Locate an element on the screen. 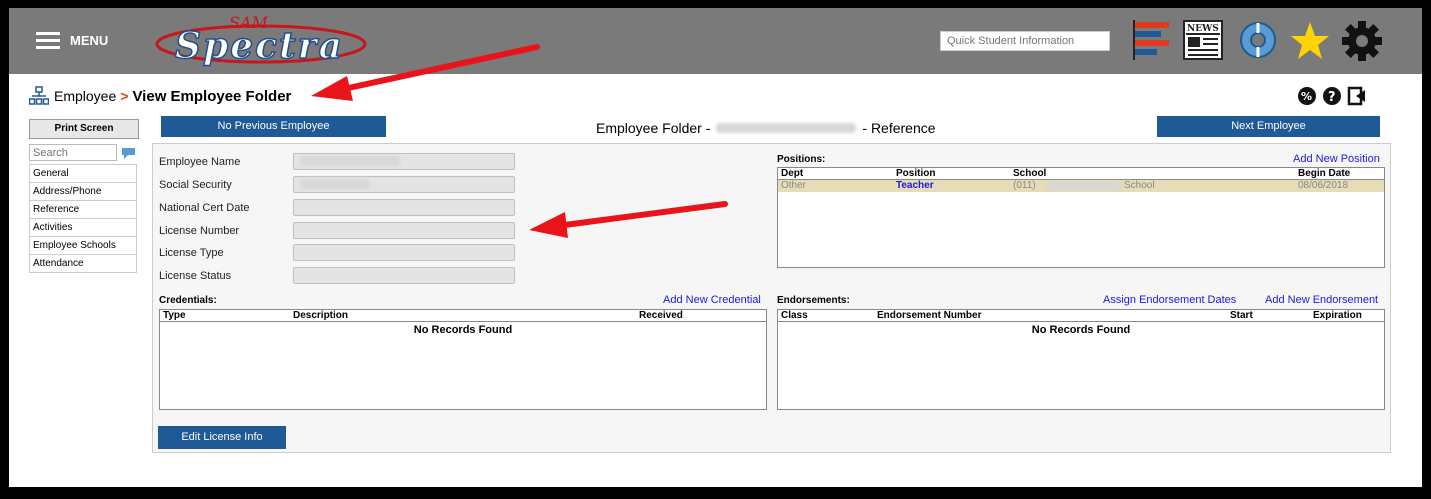 This screenshot has width=1431, height=499. annotation-arrows is located at coordinates (519, 141).